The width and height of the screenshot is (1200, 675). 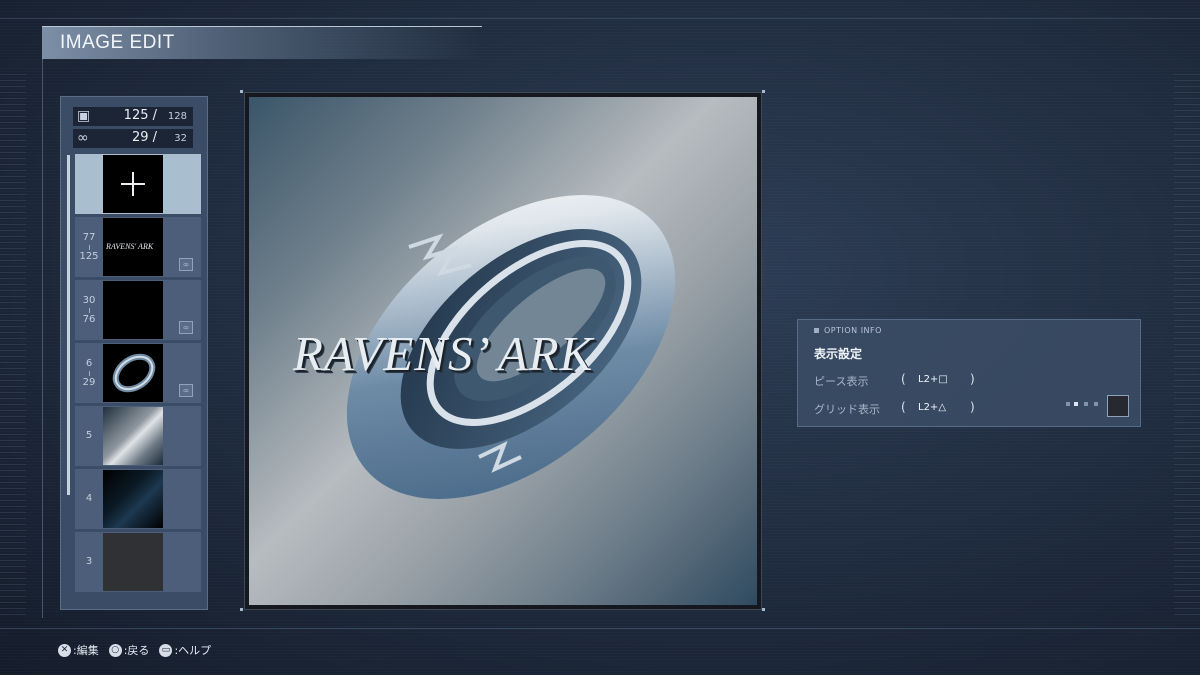 I want to click on top-divider, so click(x=600, y=18).